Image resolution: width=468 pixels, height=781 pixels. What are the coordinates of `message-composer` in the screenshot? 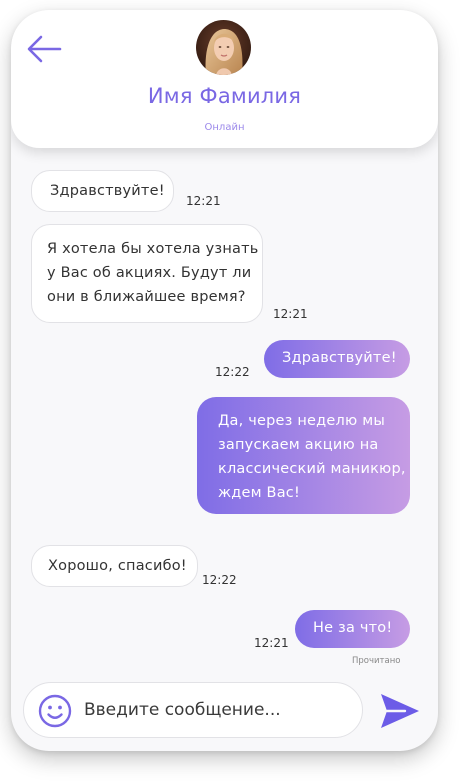 It's located at (193, 710).